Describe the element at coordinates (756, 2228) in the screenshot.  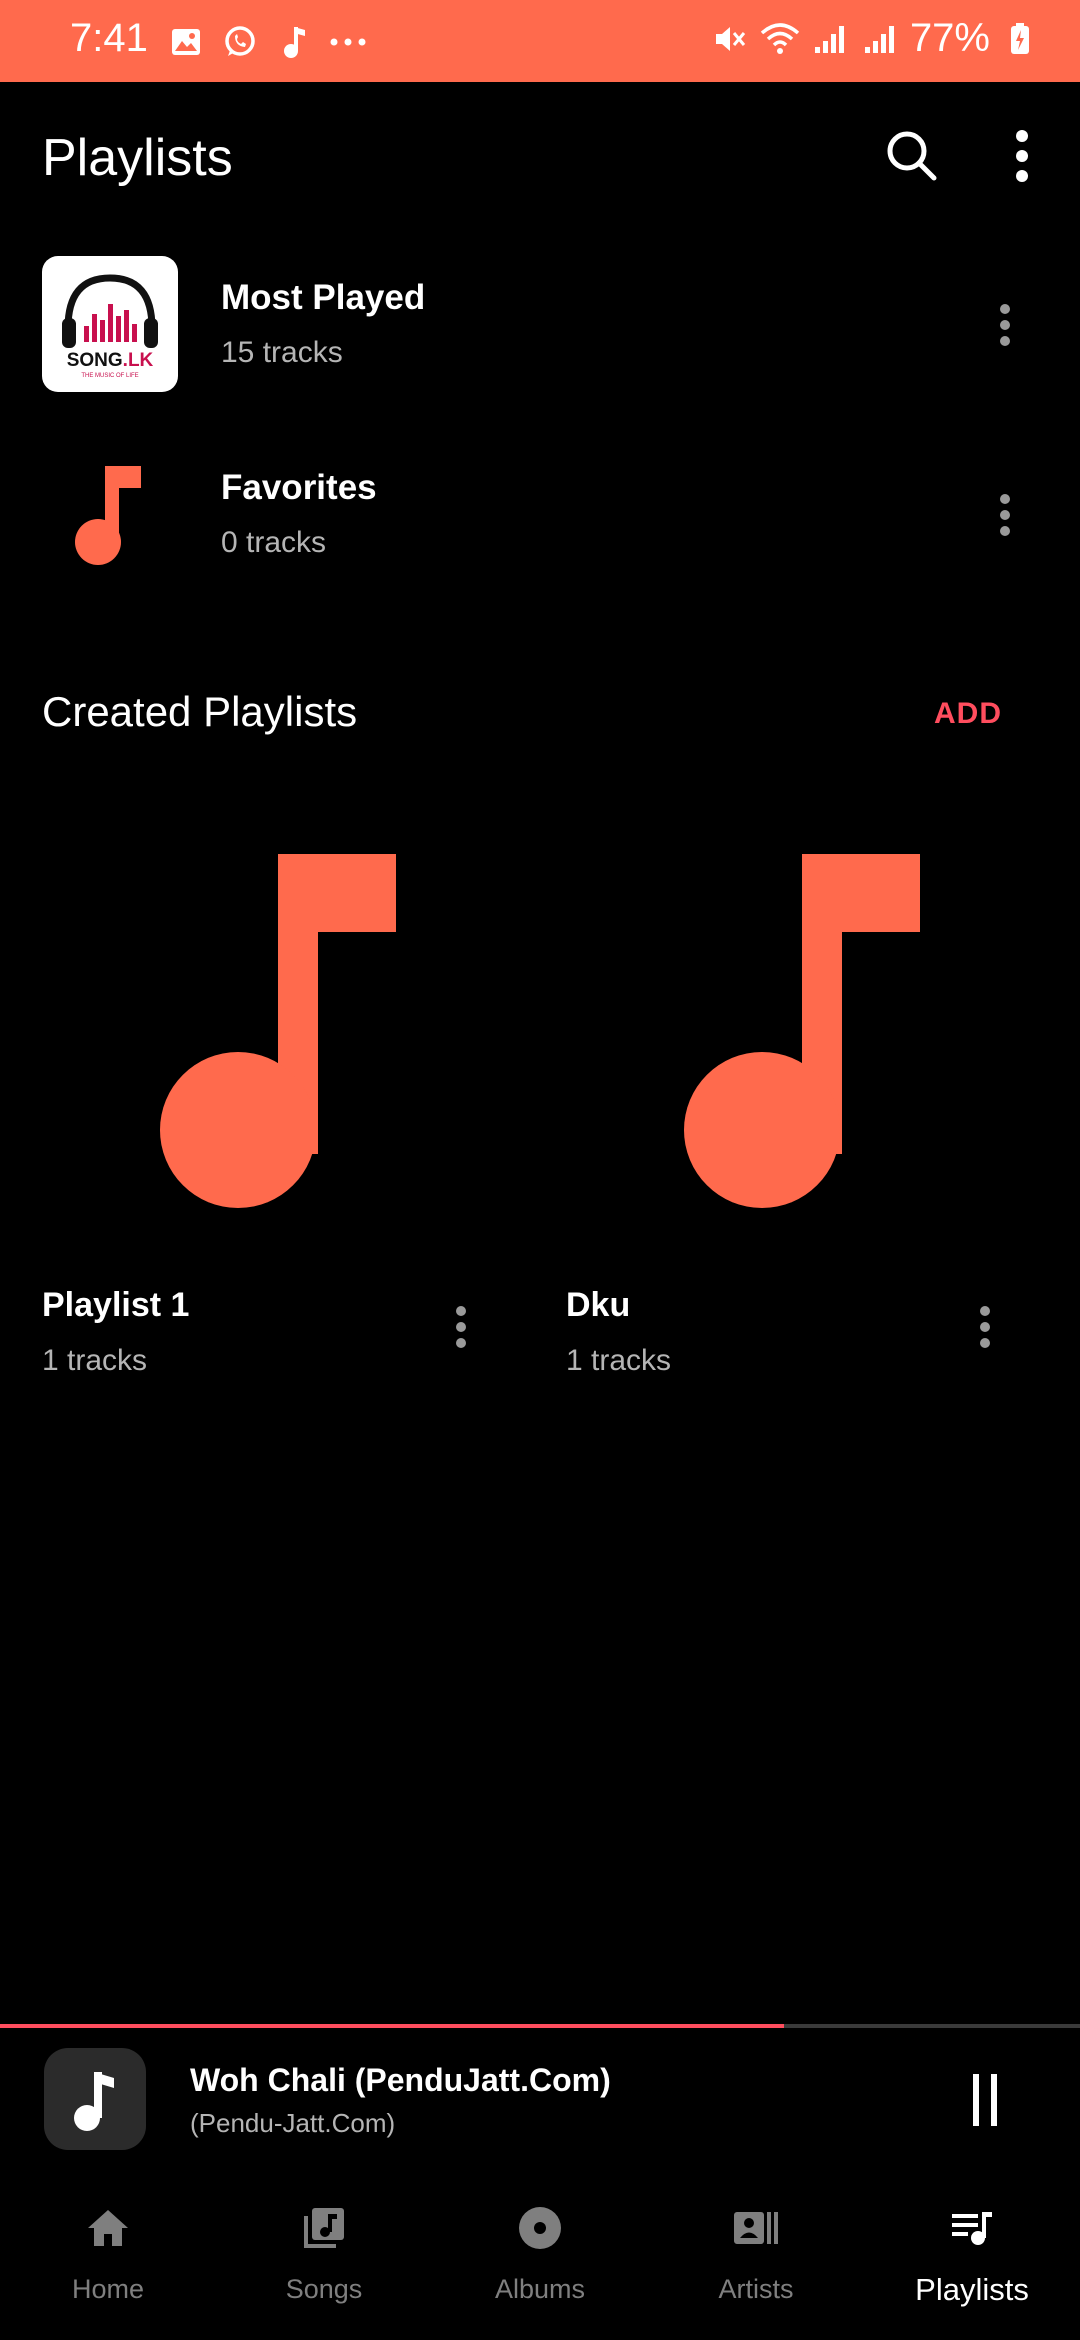
I see `artist-icon` at that location.